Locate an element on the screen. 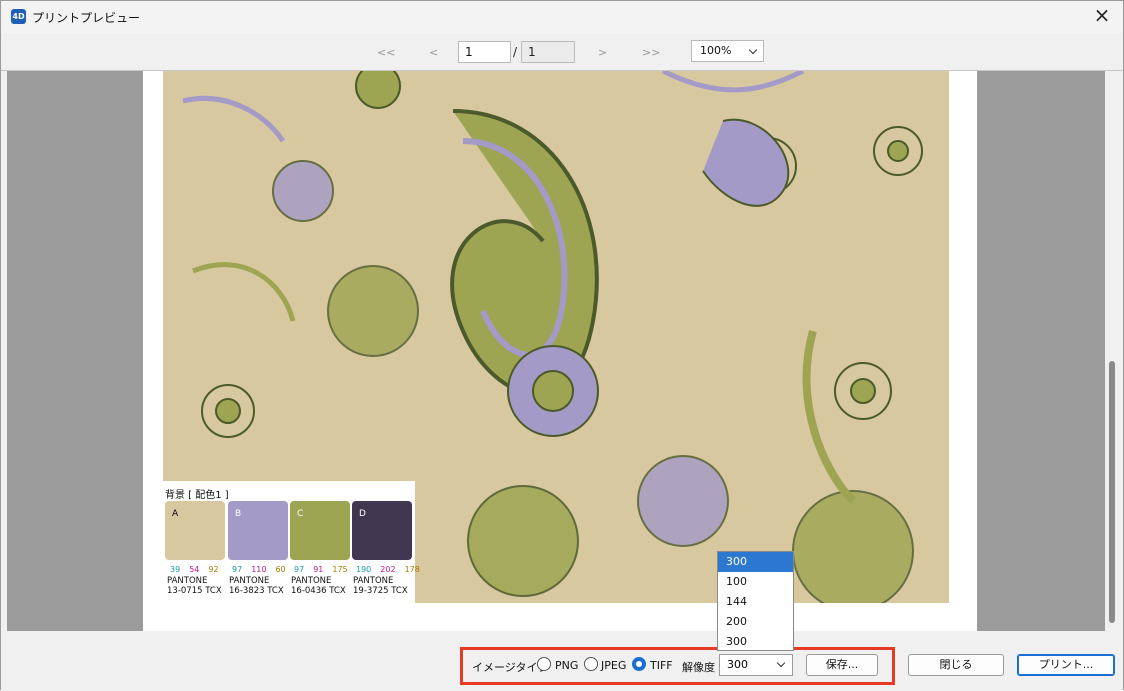 The image size is (1124, 691). preview-toolbar: << < 1 / 1 > >> 100% is located at coordinates (562, 52).